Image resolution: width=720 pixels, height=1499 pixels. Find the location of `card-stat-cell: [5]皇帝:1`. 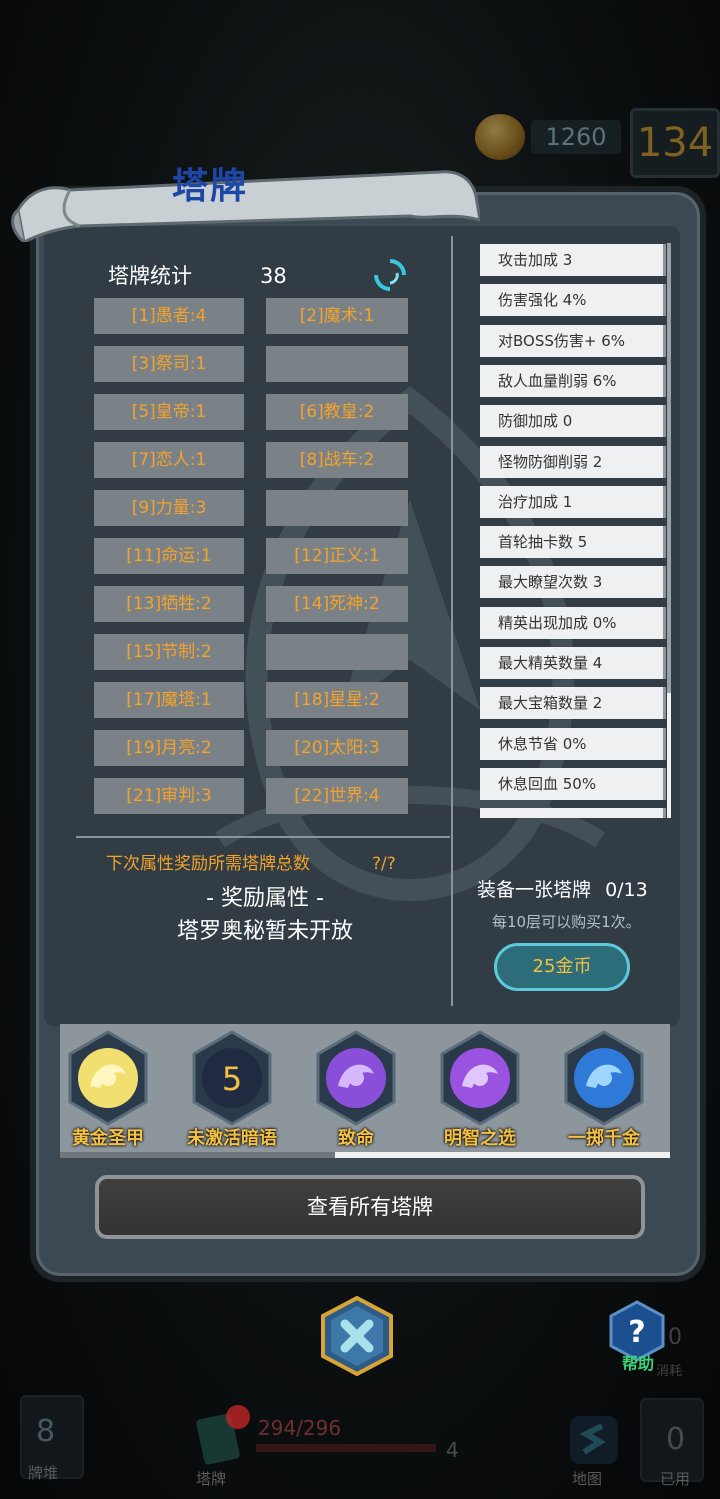

card-stat-cell: [5]皇帝:1 is located at coordinates (169, 412).